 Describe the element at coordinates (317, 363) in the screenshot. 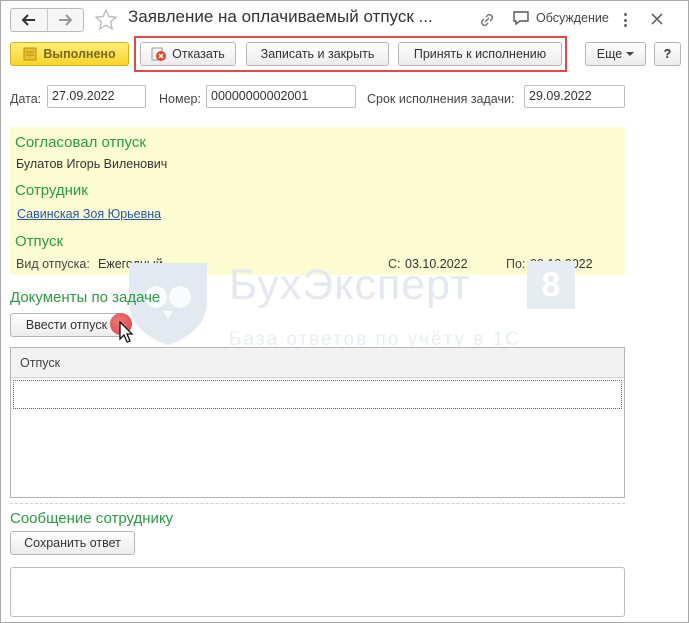

I see `column-header-vacation: Отпуск` at that location.